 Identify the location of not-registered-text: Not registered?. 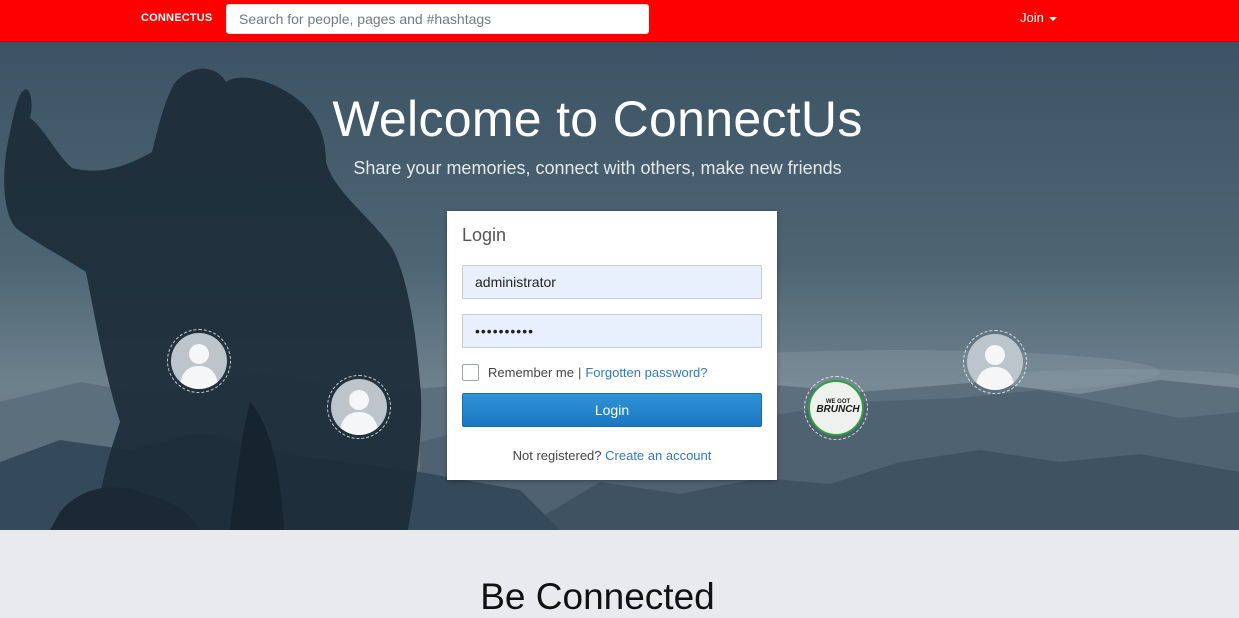
(557, 455).